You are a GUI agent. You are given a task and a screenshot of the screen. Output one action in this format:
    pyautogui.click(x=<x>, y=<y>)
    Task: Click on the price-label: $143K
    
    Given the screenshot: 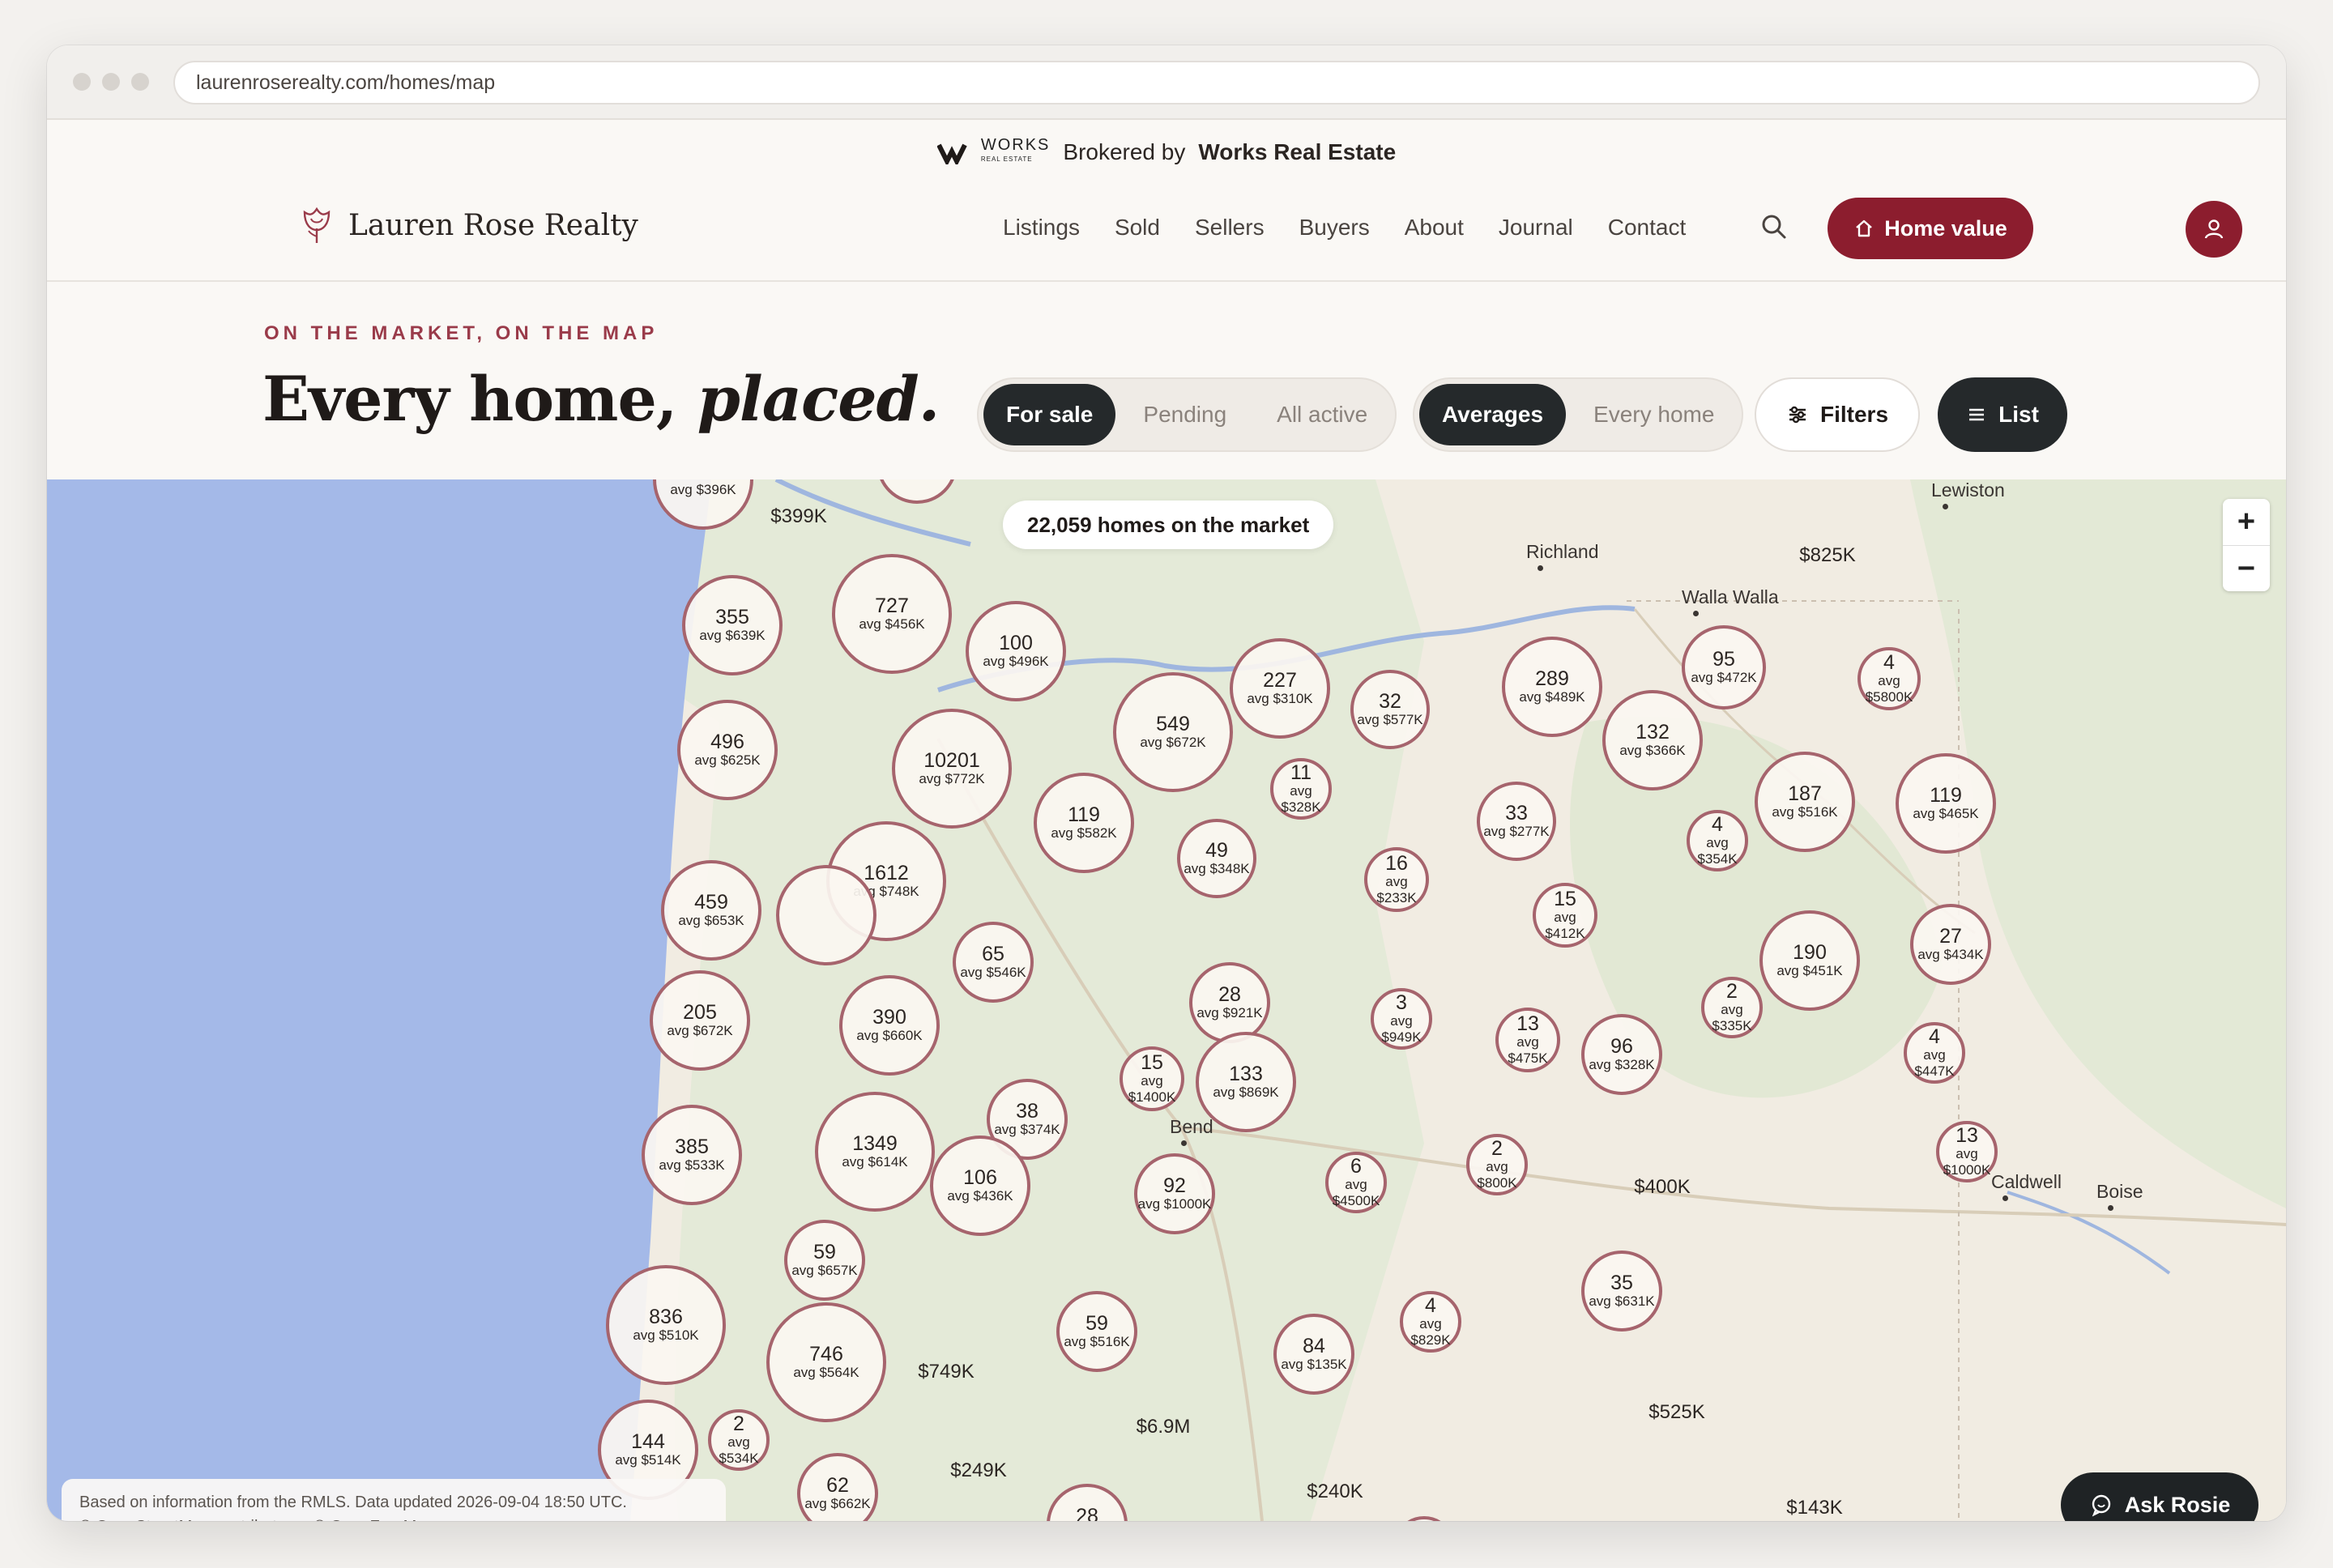 What is the action you would take?
    pyautogui.click(x=1814, y=1508)
    